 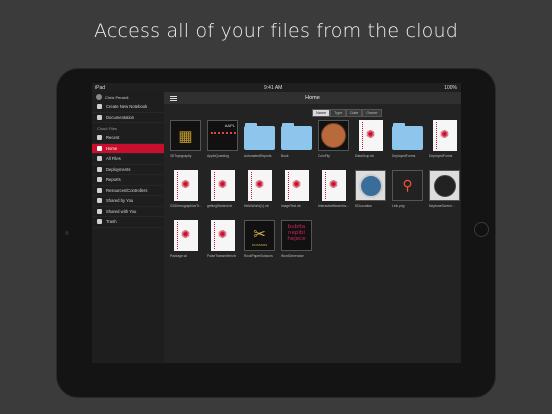 What do you see at coordinates (99, 222) in the screenshot?
I see `trash-icon` at bounding box center [99, 222].